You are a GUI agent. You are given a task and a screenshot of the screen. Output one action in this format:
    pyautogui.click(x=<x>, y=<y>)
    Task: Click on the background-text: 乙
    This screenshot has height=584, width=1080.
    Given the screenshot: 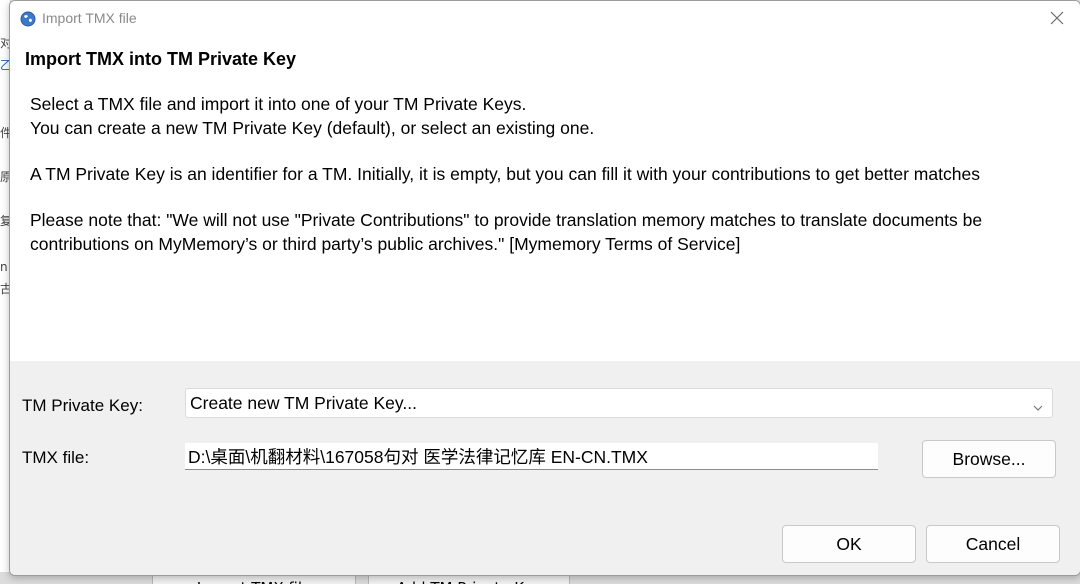 What is the action you would take?
    pyautogui.click(x=4, y=65)
    